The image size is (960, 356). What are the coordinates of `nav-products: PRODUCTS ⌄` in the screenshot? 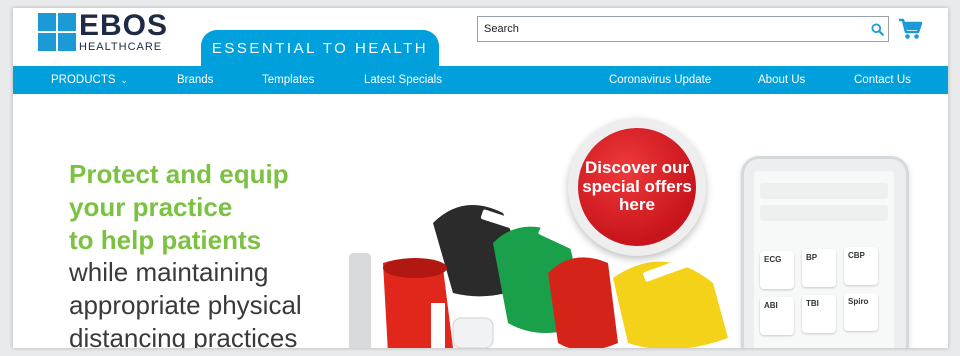 It's located at (89, 80).